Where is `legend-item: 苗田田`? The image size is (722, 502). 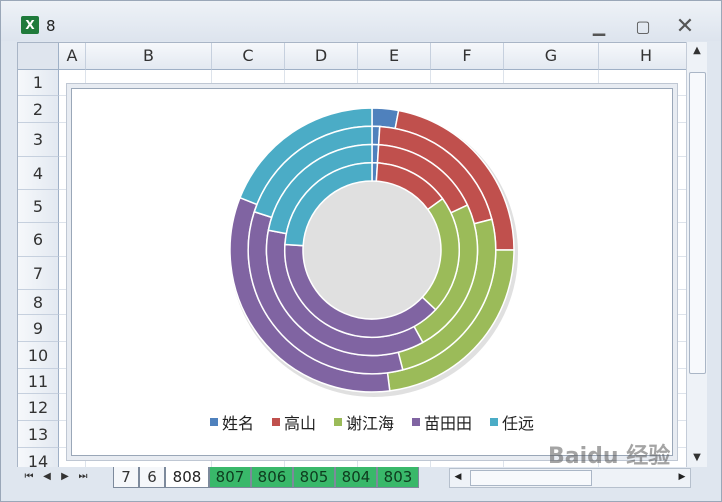 legend-item: 苗田田 is located at coordinates (442, 422).